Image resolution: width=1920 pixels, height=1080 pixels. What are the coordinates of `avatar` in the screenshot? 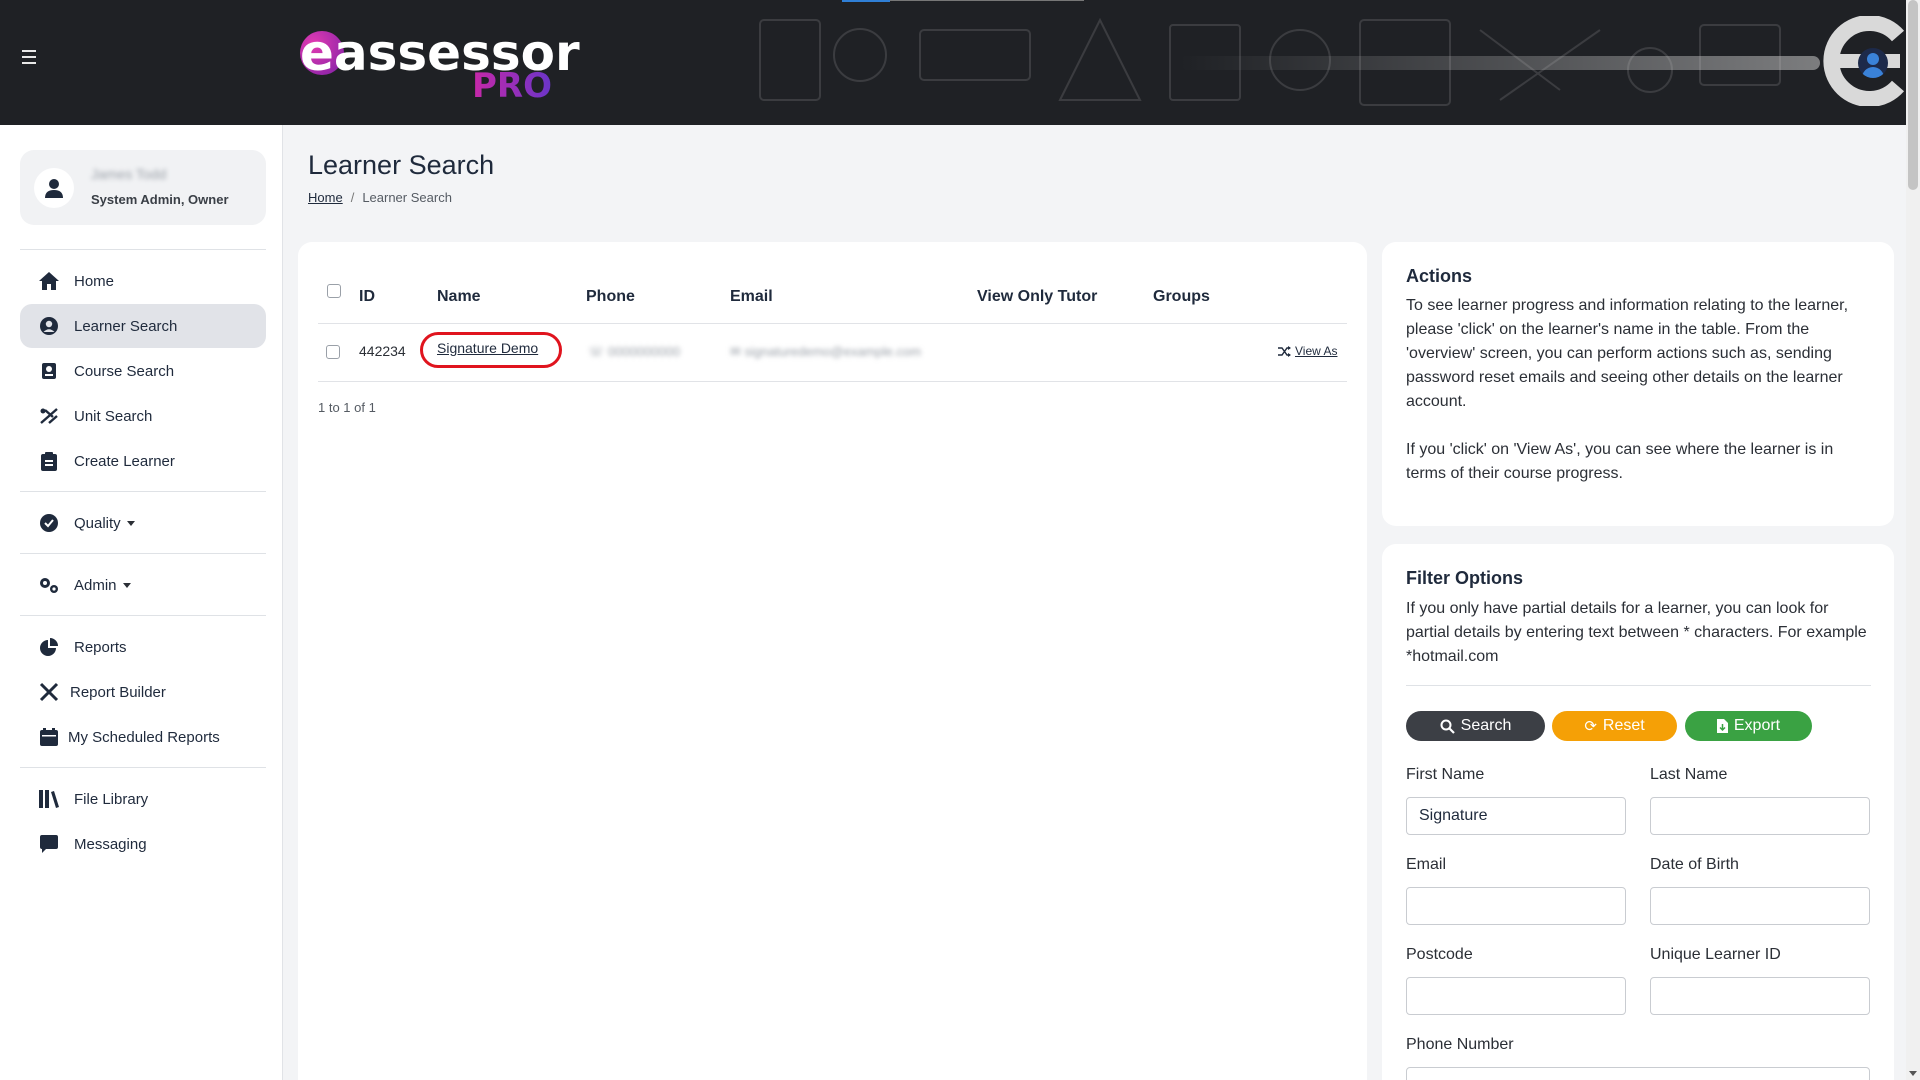 It's located at (54, 188).